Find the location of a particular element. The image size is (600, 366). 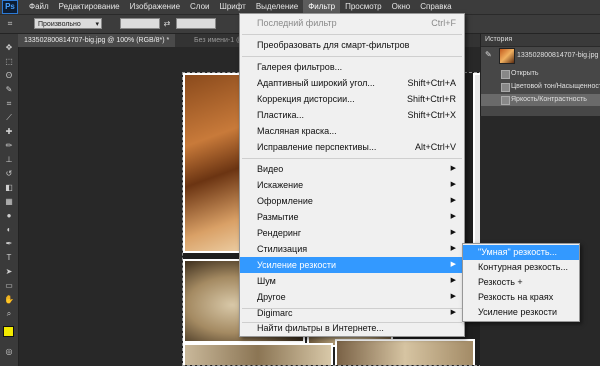

gradient-tool-icon: ▦ is located at coordinates (9, 201).